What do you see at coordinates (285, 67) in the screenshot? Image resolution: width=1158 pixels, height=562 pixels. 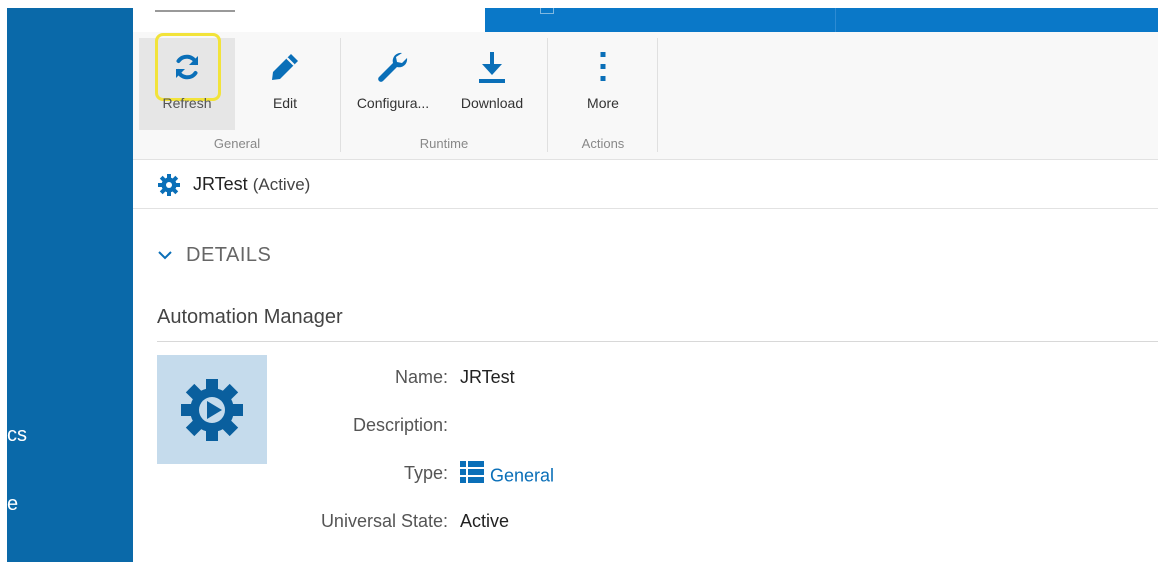 I see `pencil-icon` at bounding box center [285, 67].